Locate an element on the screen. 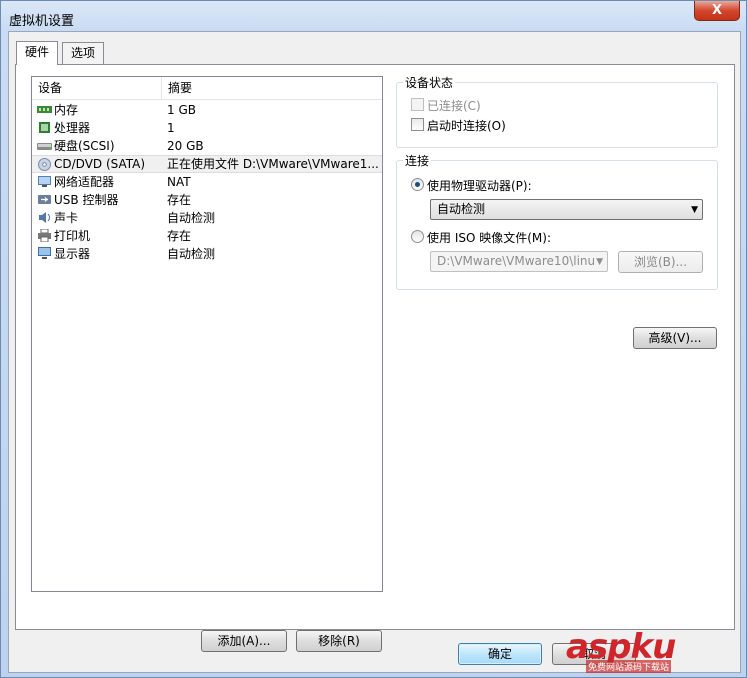 Image resolution: width=747 pixels, height=678 pixels. network-adapter-icon is located at coordinates (44, 181).